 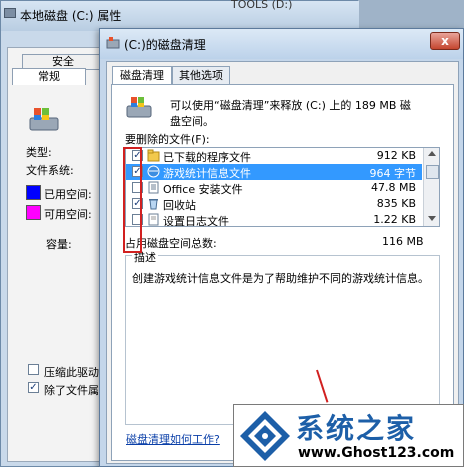 What do you see at coordinates (376, 453) in the screenshot?
I see `watermark-url: www.Ghost123.com` at bounding box center [376, 453].